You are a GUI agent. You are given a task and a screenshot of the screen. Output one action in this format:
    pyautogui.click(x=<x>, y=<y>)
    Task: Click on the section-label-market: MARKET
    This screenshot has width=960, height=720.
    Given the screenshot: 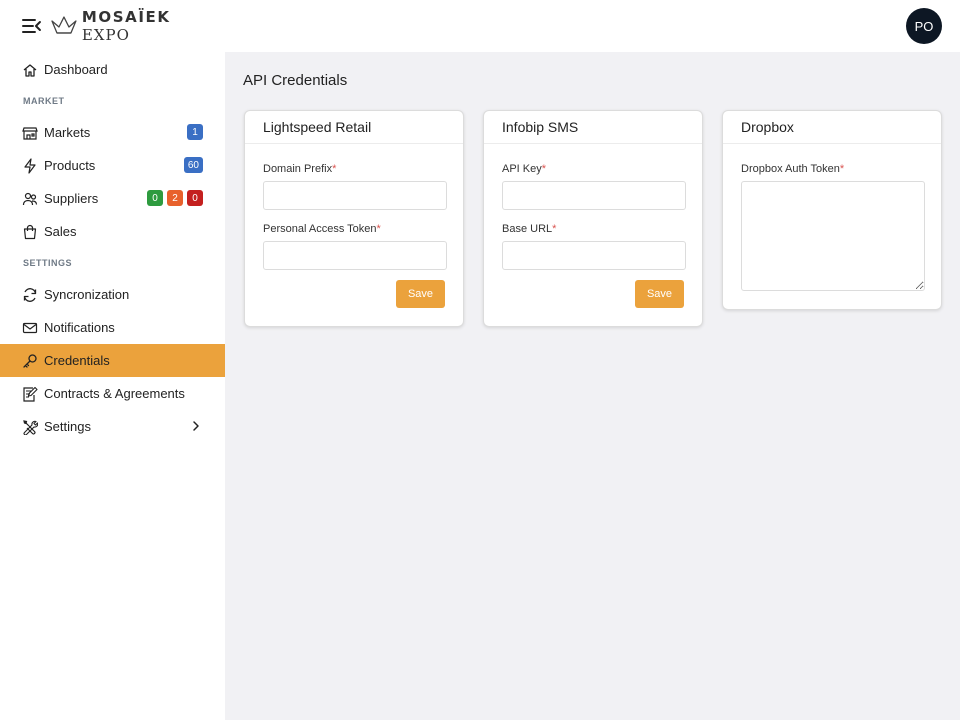 What is the action you would take?
    pyautogui.click(x=44, y=101)
    